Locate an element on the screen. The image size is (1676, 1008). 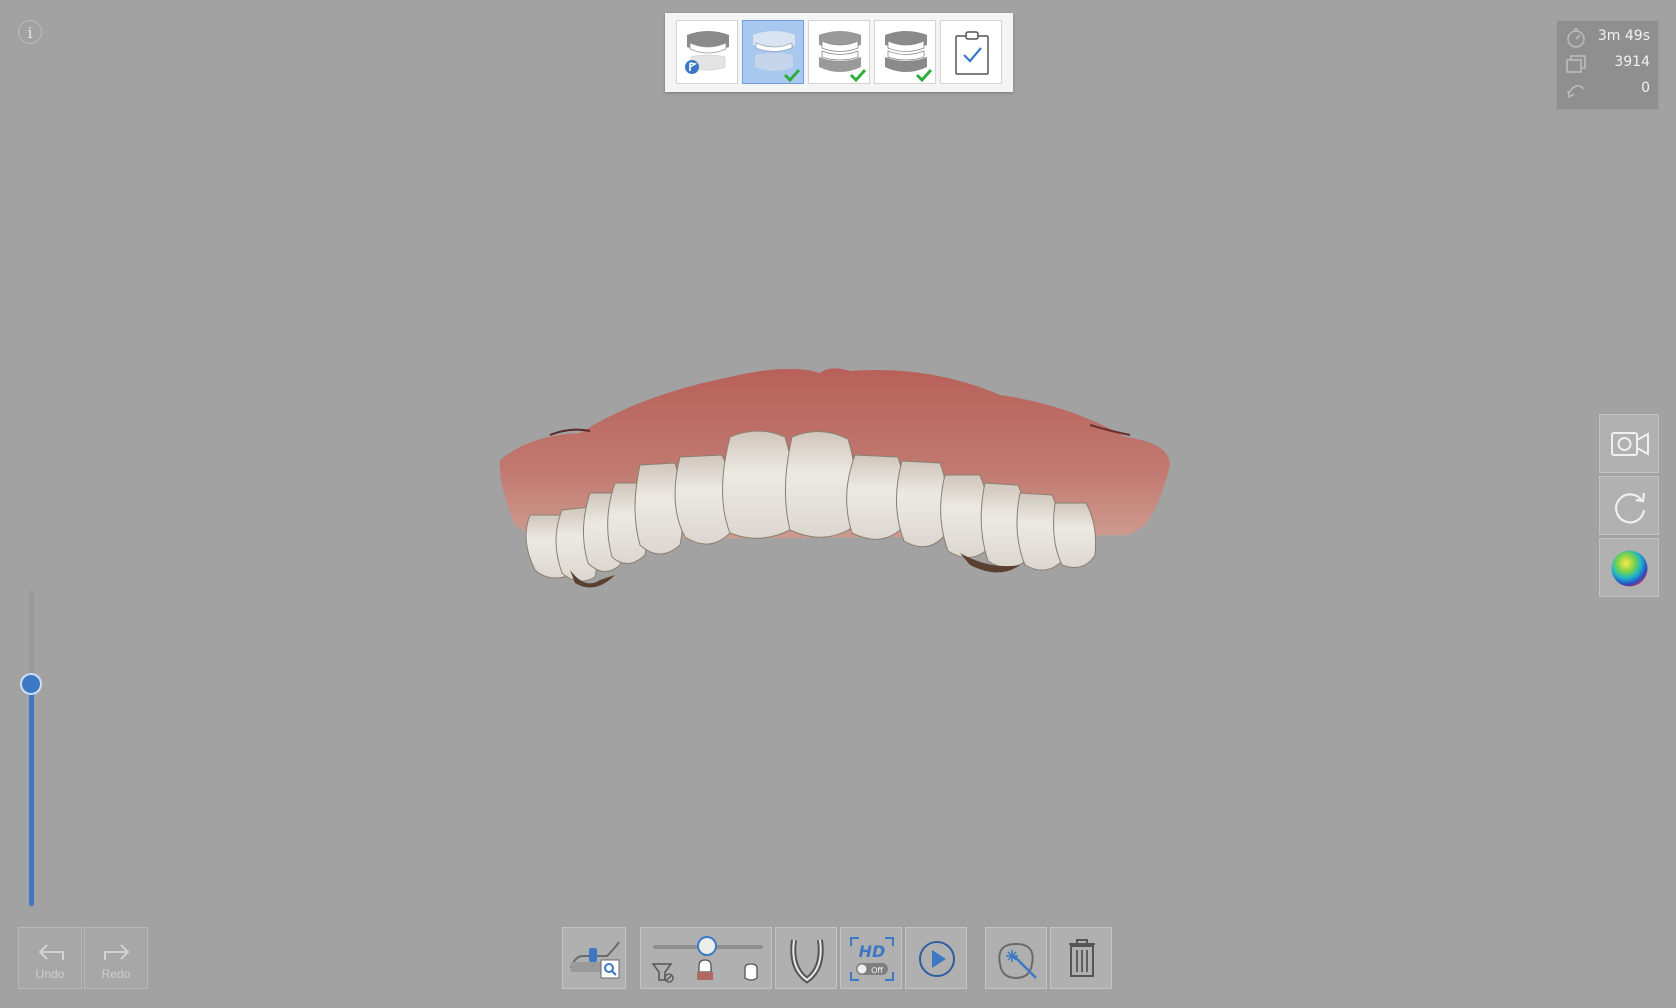
hd-icon: HD Off is located at coordinates (872, 959).